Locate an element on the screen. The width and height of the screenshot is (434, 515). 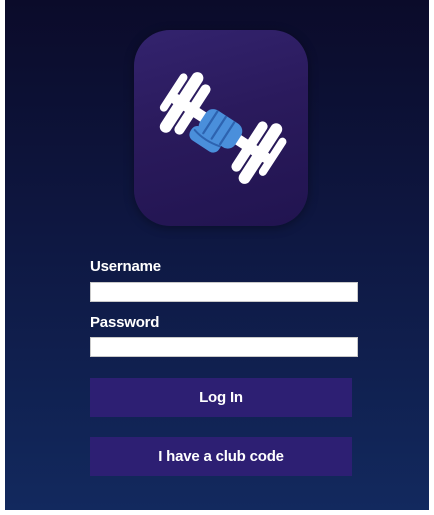
password-label: Password is located at coordinates (125, 322).